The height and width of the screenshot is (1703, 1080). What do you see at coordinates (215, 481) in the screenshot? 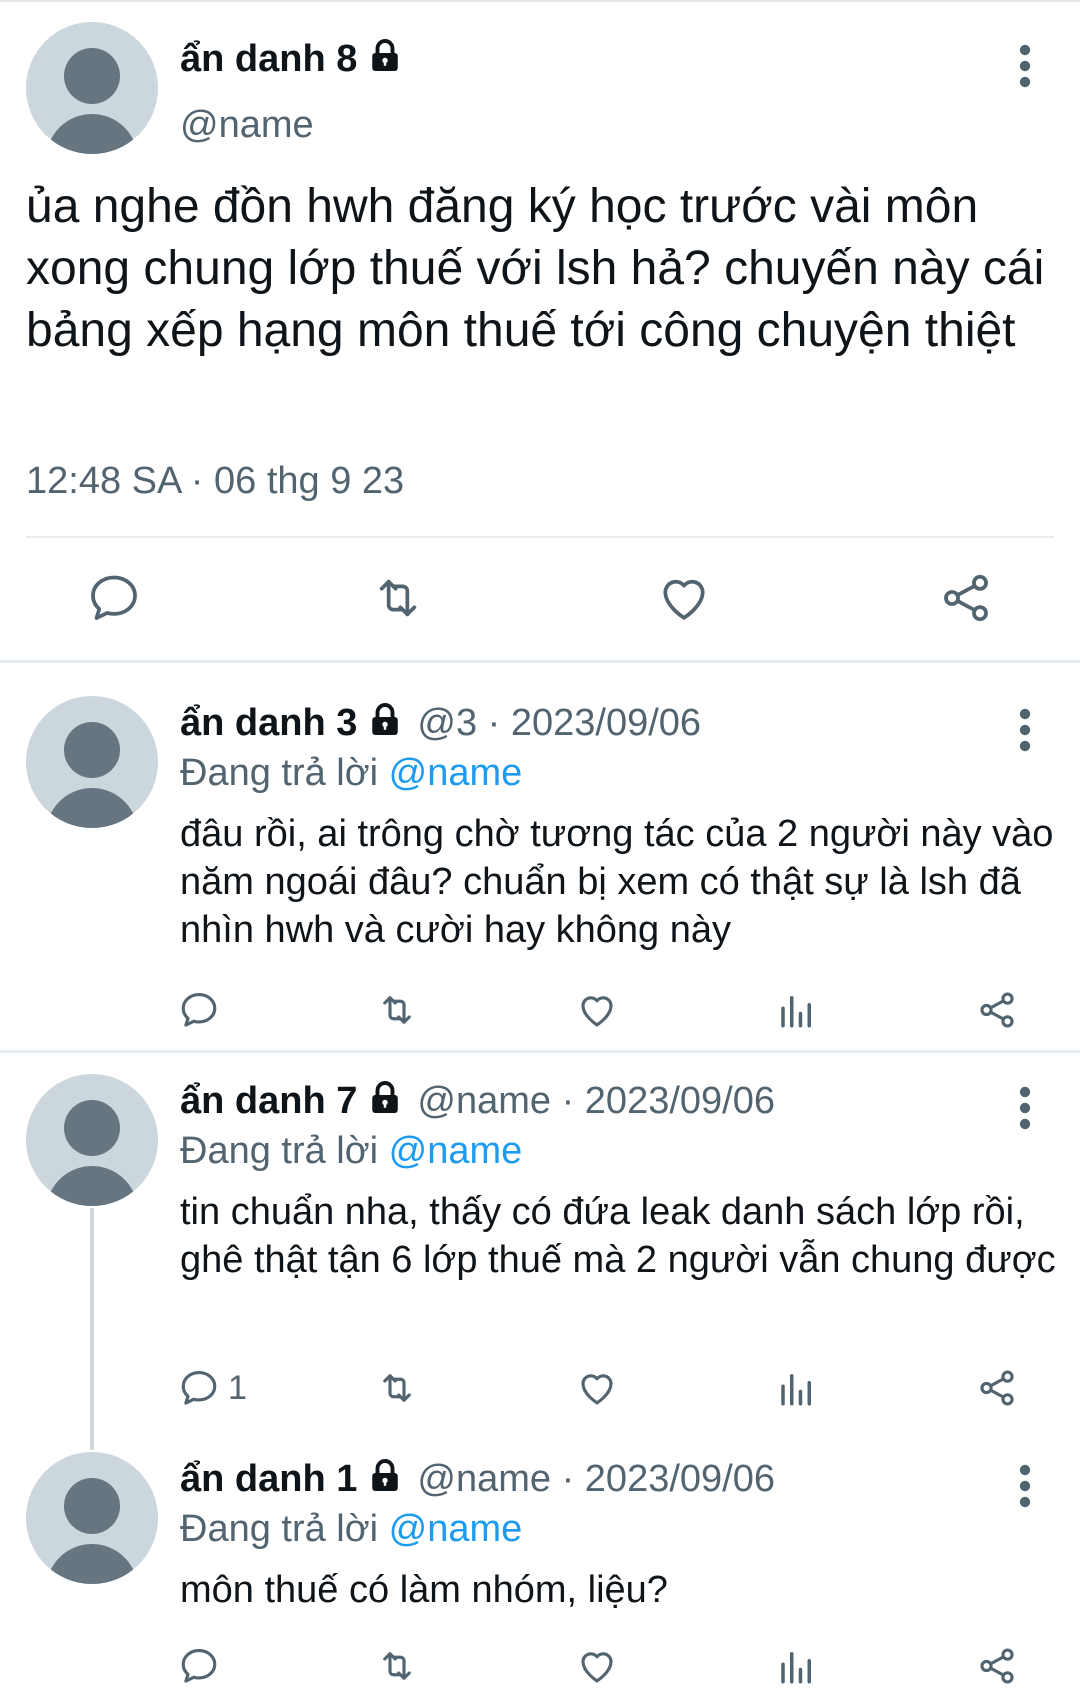
I see `tweet-timestamp: 12:48 SA · 06 thg 9 23` at bounding box center [215, 481].